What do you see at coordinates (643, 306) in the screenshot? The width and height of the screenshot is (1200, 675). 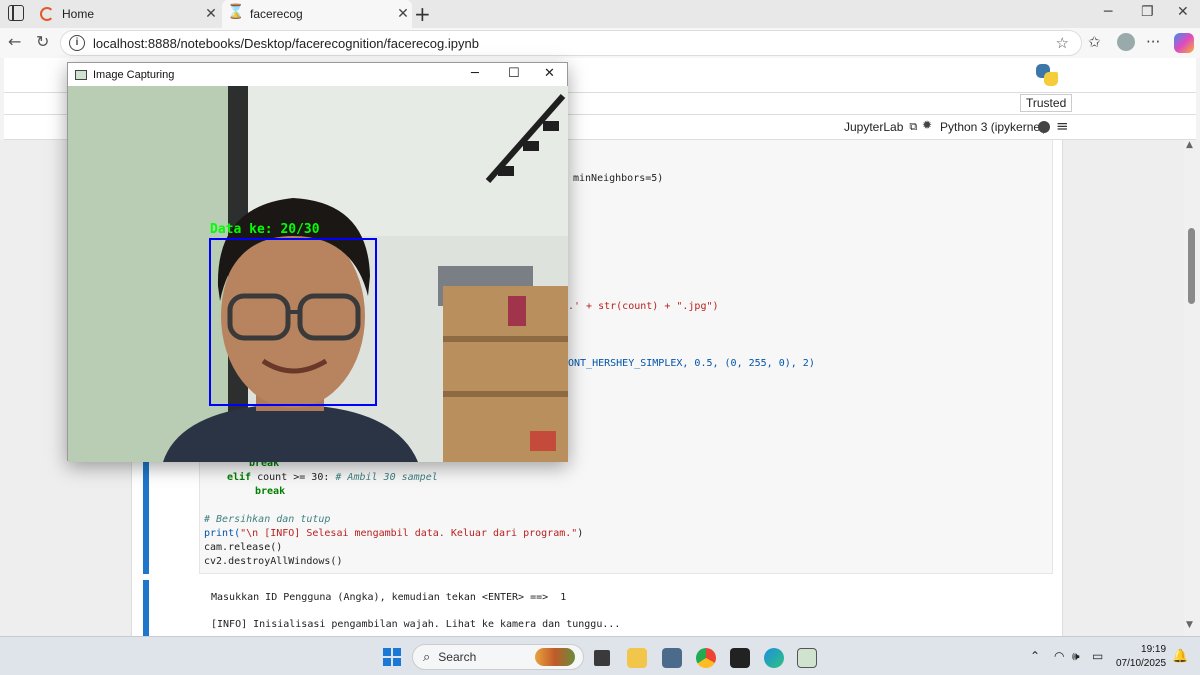 I see `code-fragment-imwrite: .' + str(count) + ".jpg")` at bounding box center [643, 306].